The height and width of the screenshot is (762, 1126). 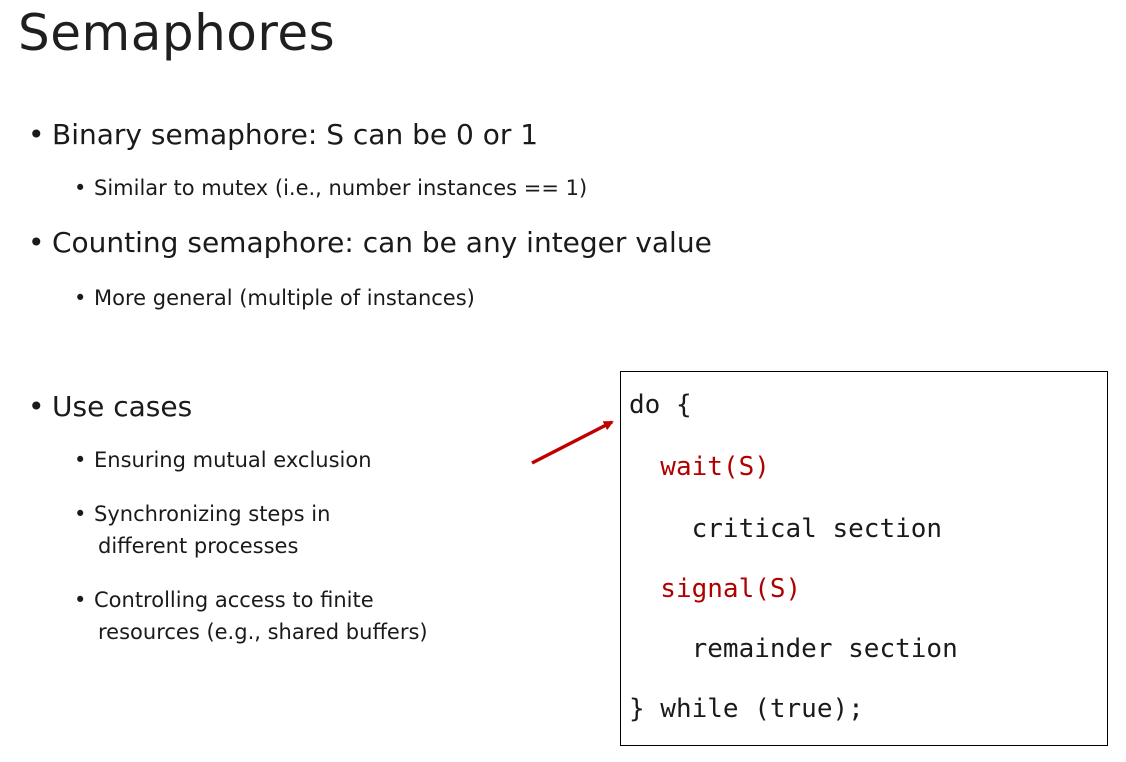 I want to click on code-line-wait: wait(S), so click(x=699, y=467).